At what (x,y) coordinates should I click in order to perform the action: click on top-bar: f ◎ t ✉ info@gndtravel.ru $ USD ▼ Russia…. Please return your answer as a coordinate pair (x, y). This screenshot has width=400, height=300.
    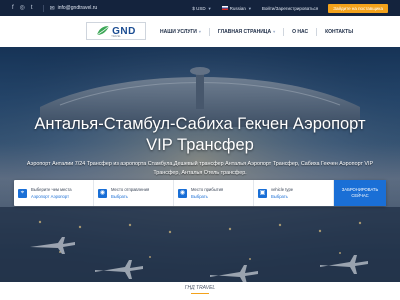
    Looking at the image, I should click on (200, 8).